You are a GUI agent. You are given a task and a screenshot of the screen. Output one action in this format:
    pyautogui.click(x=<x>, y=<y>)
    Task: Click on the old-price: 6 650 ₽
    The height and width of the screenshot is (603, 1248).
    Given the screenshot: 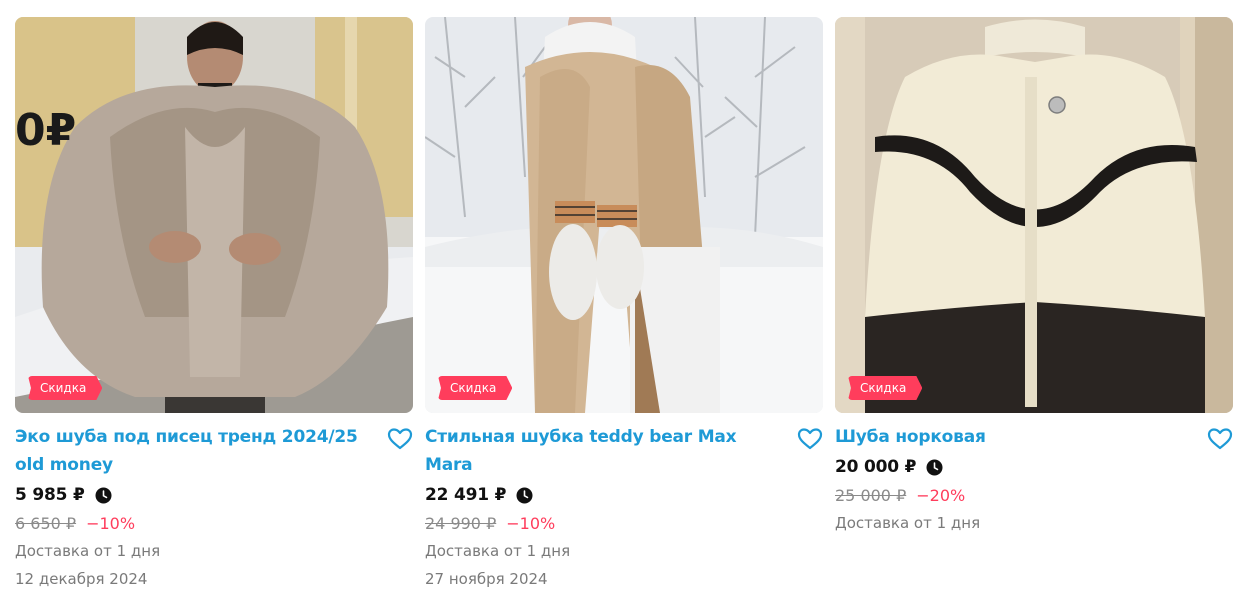 What is the action you would take?
    pyautogui.click(x=46, y=523)
    